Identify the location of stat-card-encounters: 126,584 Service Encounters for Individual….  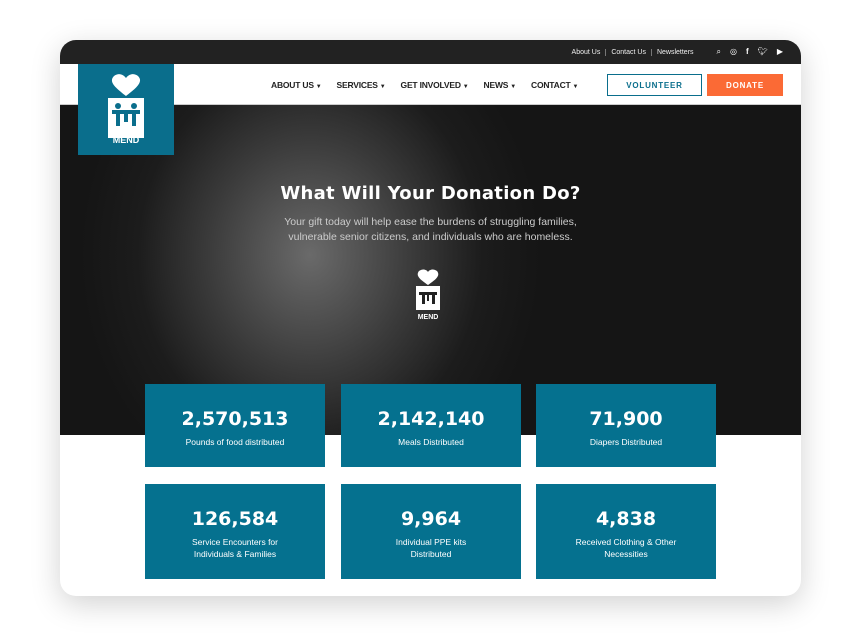
(235, 531).